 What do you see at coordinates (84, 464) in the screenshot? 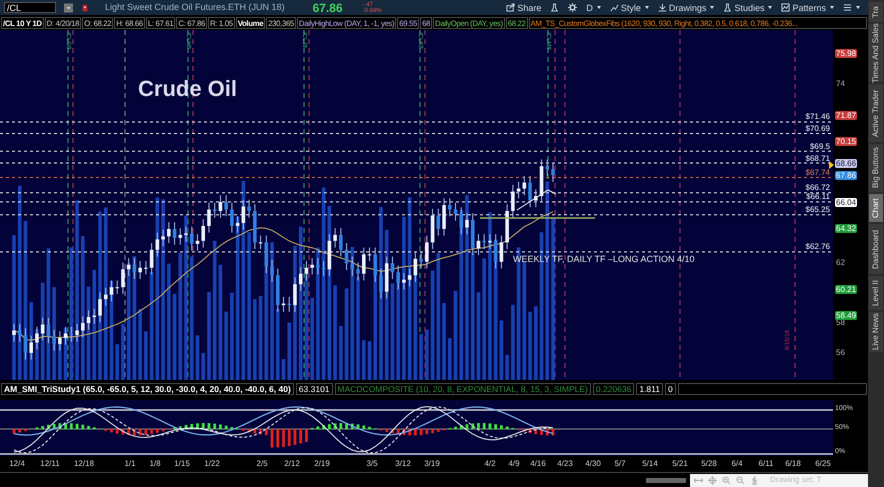
I see `date-label: 12/18` at bounding box center [84, 464].